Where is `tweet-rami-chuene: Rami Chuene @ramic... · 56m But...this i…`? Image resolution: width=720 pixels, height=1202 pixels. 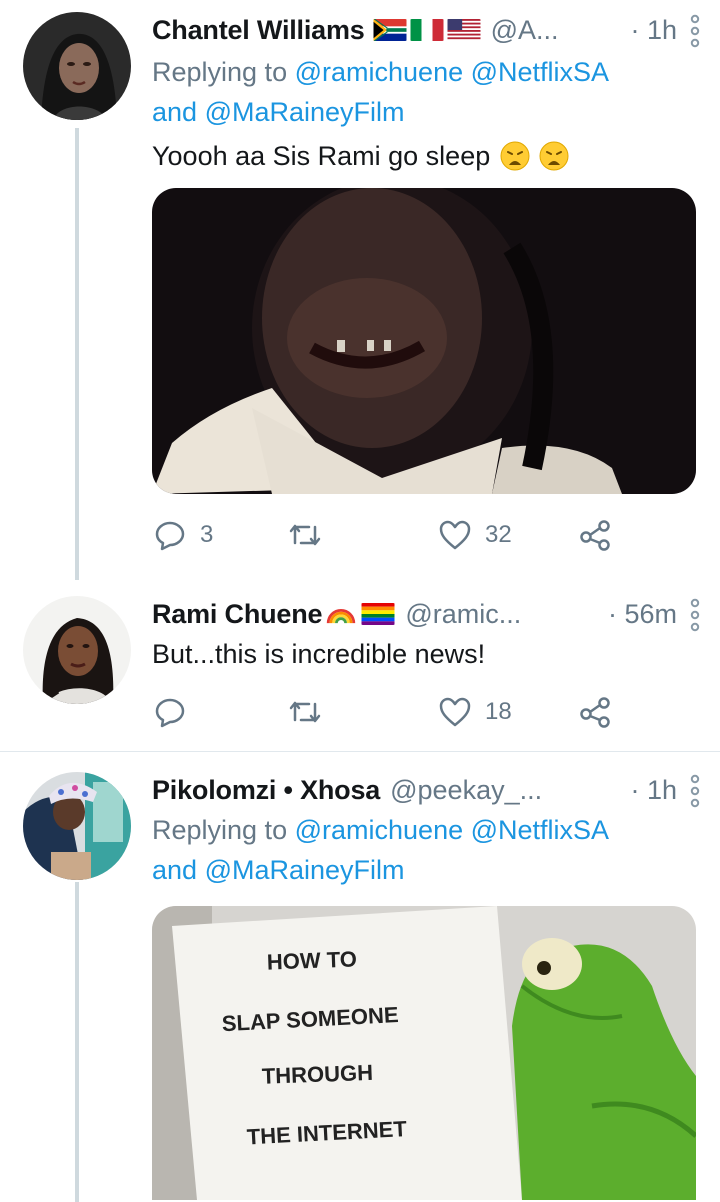
tweet-rami-chuene: Rami Chuene @ramic... · 56m But...this i… is located at coordinates (360, 664).